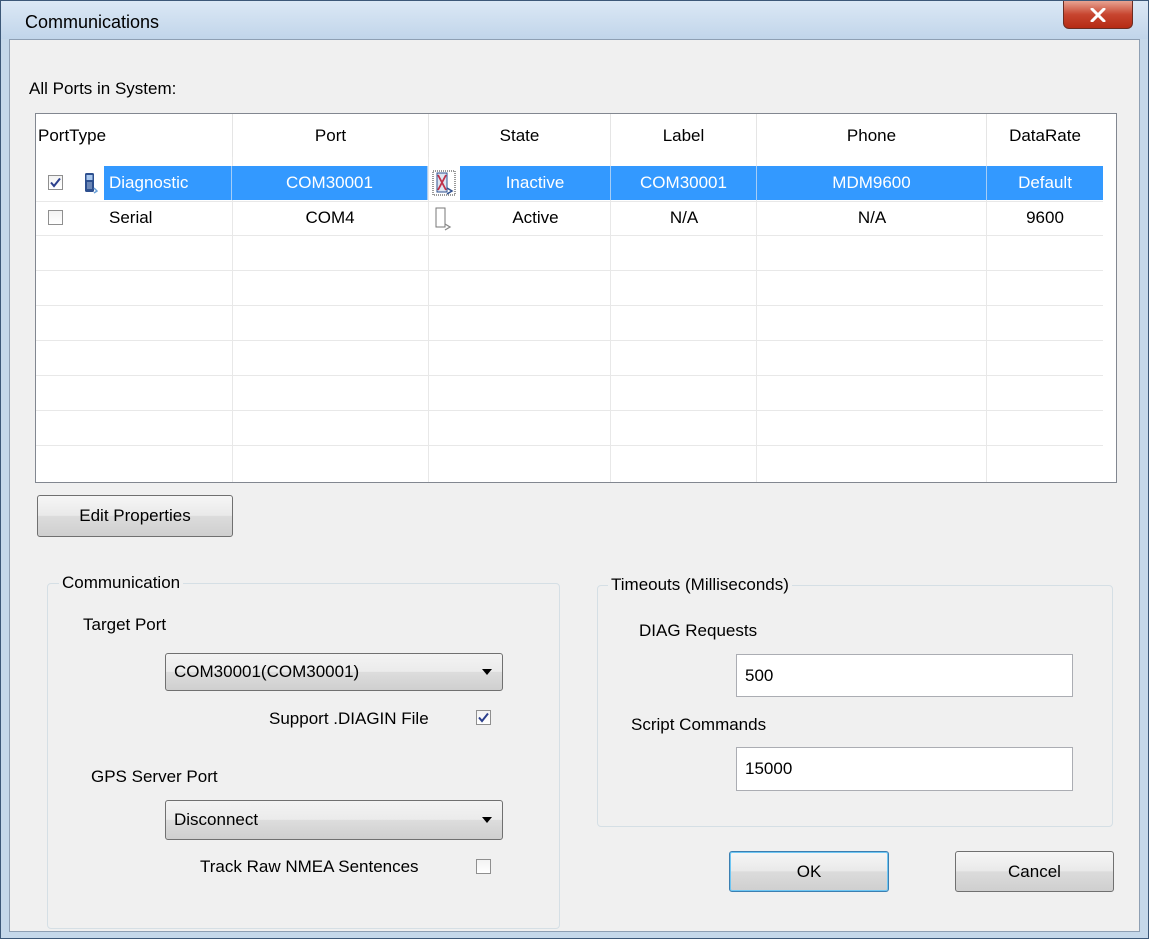  What do you see at coordinates (103, 88) in the screenshot?
I see `all-ports-heading: All Ports in System:` at bounding box center [103, 88].